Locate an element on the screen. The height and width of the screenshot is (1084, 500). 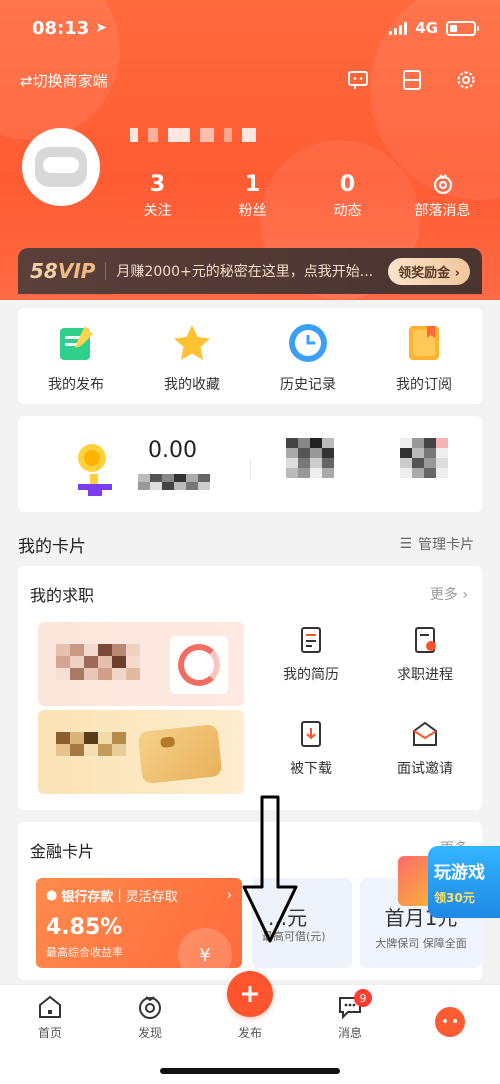
job-more-link: 更多 › is located at coordinates (449, 594).